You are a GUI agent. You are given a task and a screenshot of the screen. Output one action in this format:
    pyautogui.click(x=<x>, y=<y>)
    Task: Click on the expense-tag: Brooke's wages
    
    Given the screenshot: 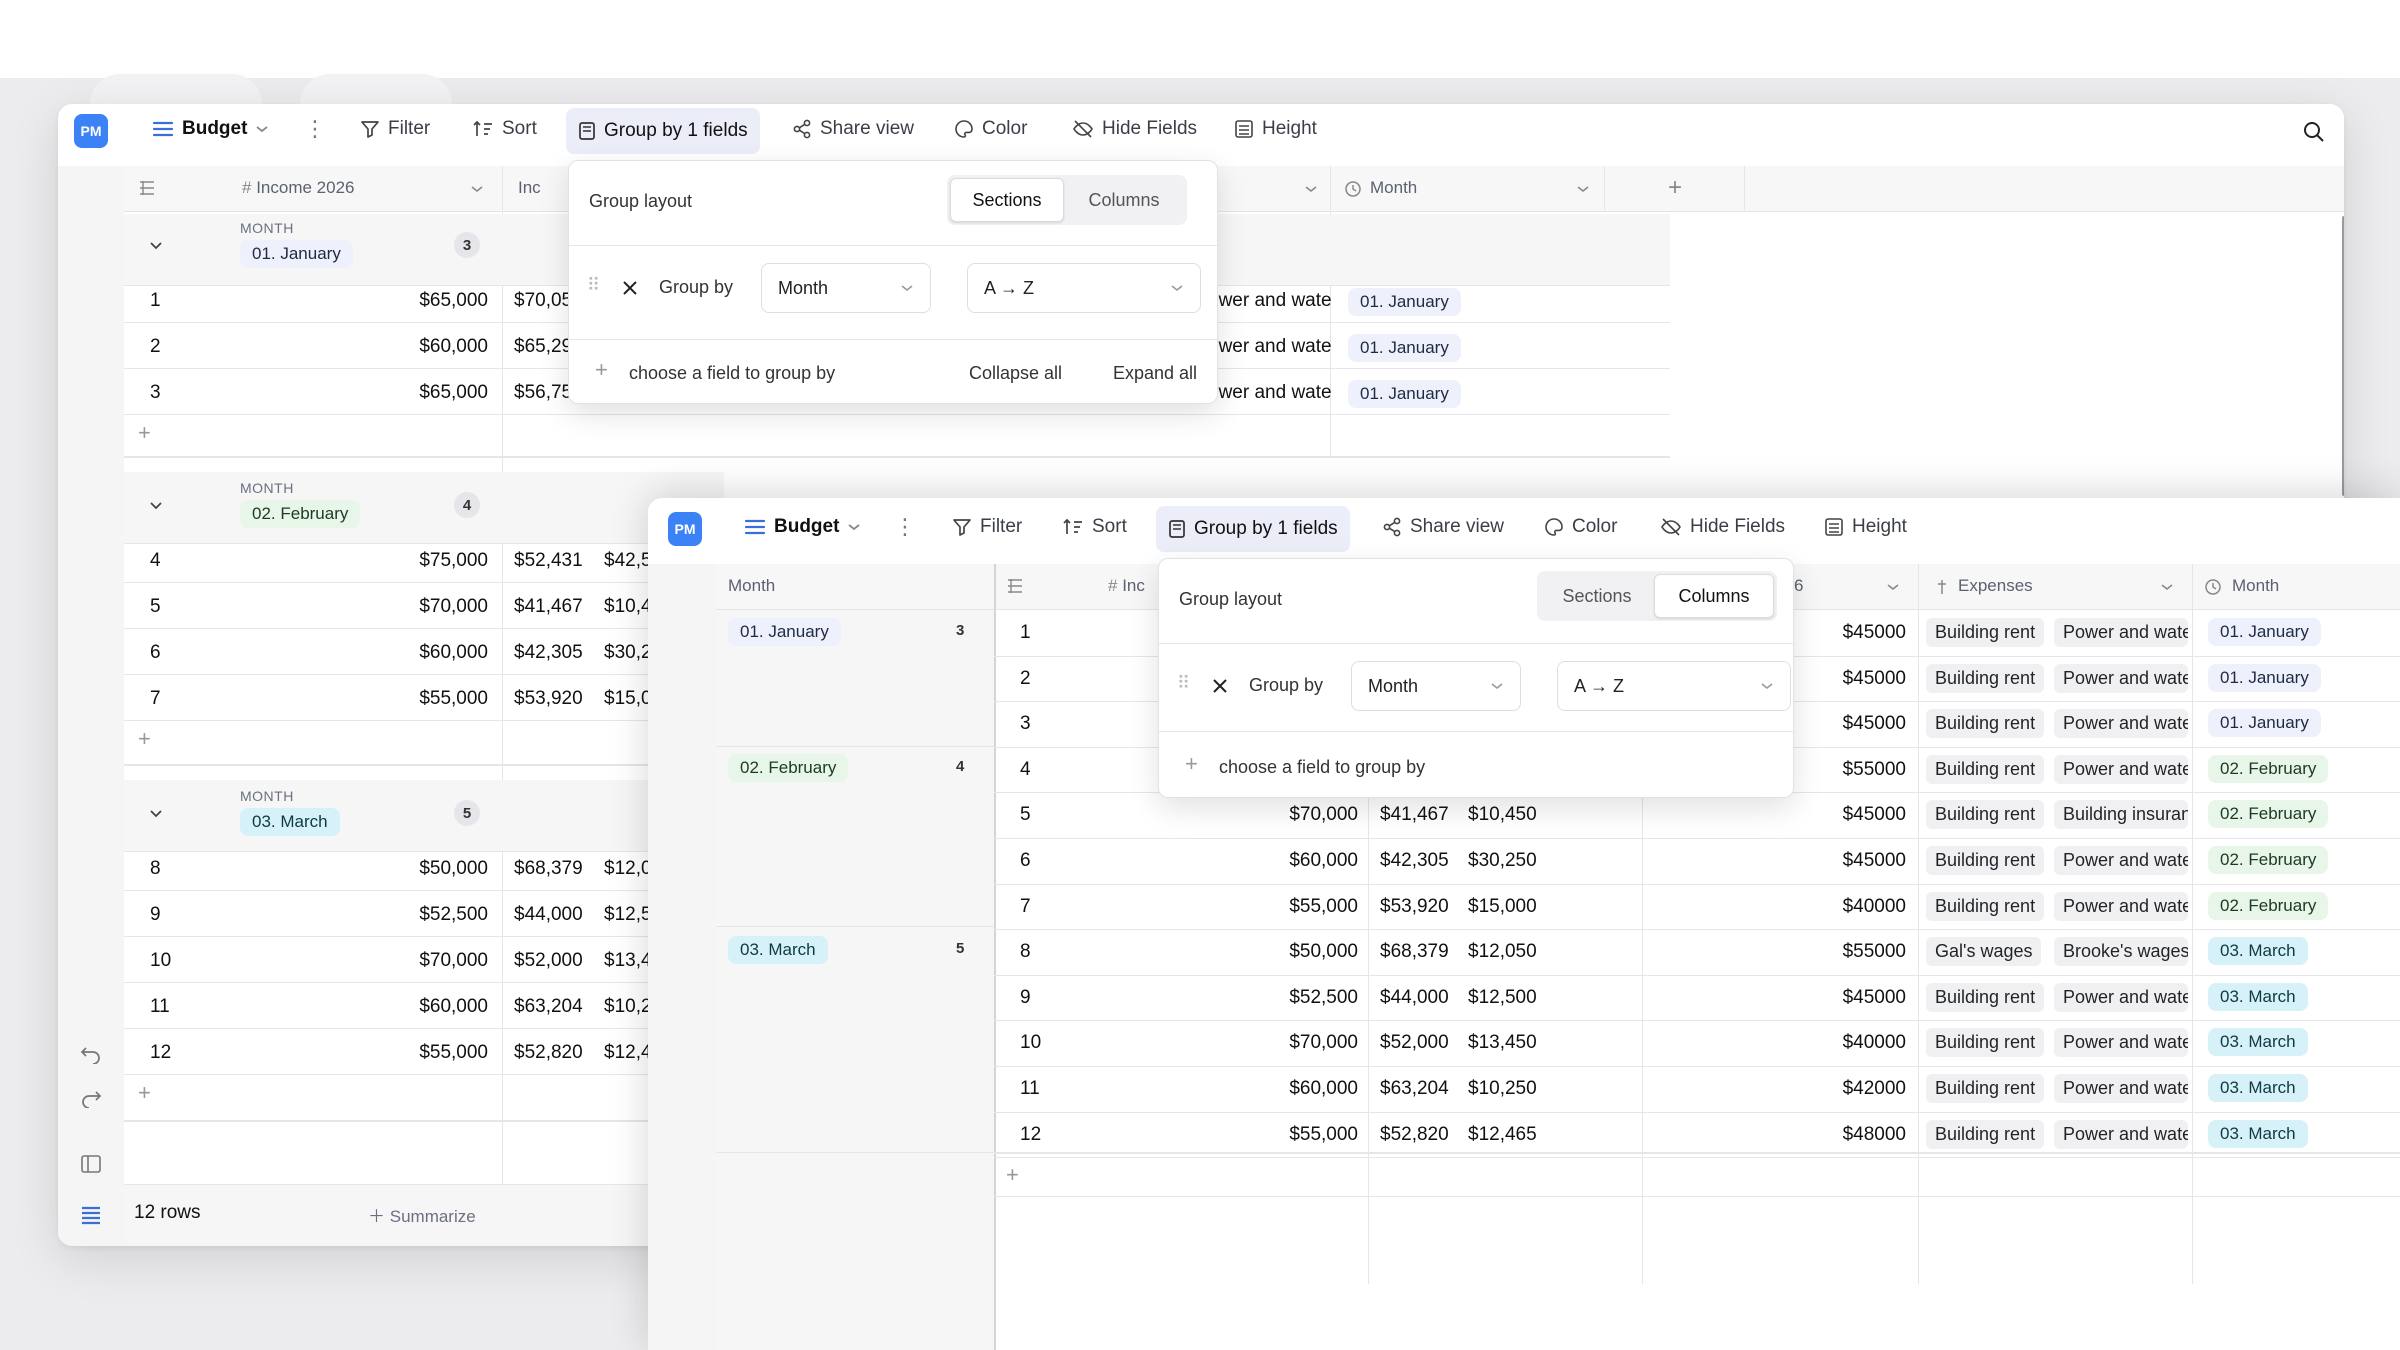 What is the action you would take?
    pyautogui.click(x=2121, y=952)
    